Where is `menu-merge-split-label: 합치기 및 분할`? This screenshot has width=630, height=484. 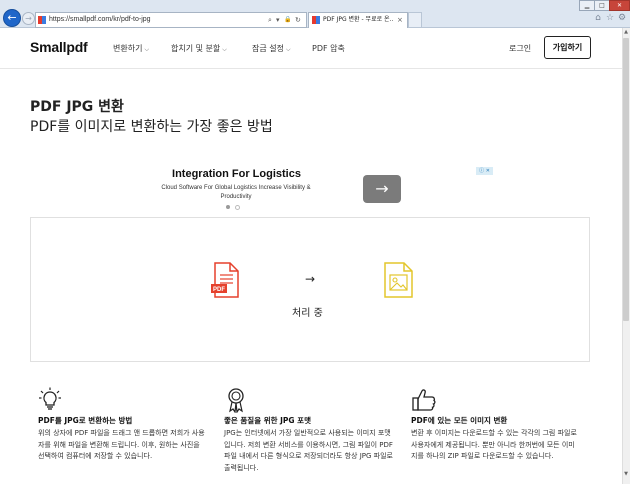
menu-merge-split-label: 합치기 및 분할 is located at coordinates (196, 48).